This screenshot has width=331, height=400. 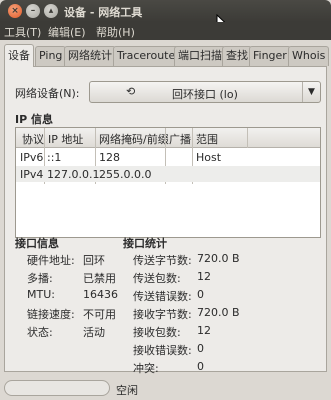 What do you see at coordinates (207, 139) in the screenshot?
I see `column-header-scope: 范围` at bounding box center [207, 139].